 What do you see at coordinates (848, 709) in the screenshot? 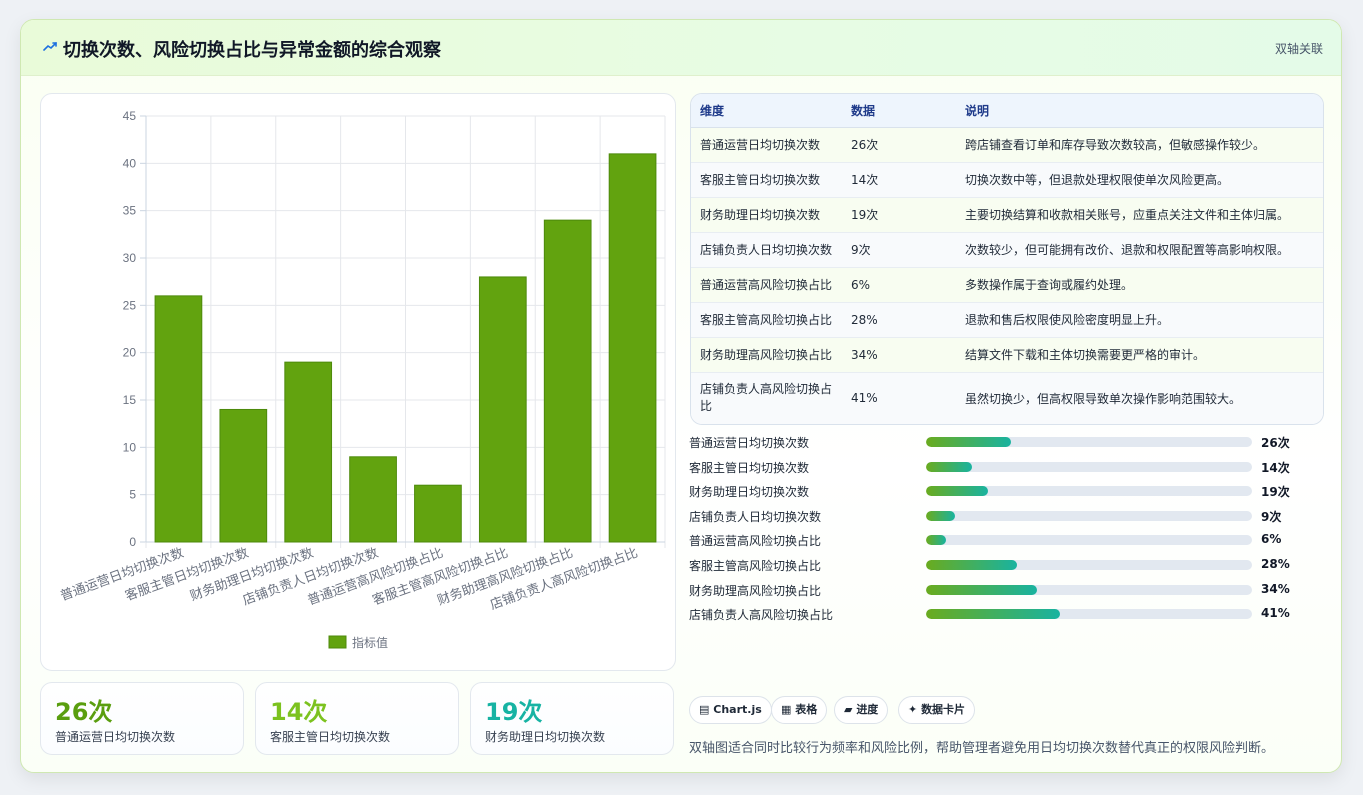
I see `progress-icon: ▰` at bounding box center [848, 709].